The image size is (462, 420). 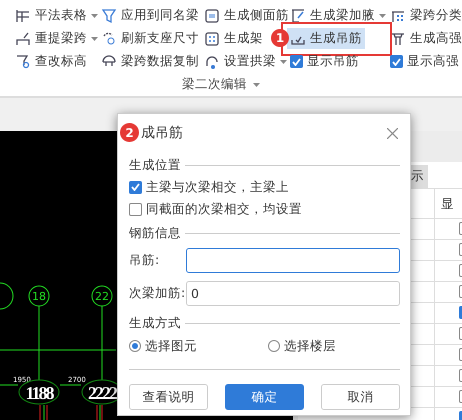 What do you see at coordinates (157, 293) in the screenshot?
I see `field-label: 次梁加筋:` at bounding box center [157, 293].